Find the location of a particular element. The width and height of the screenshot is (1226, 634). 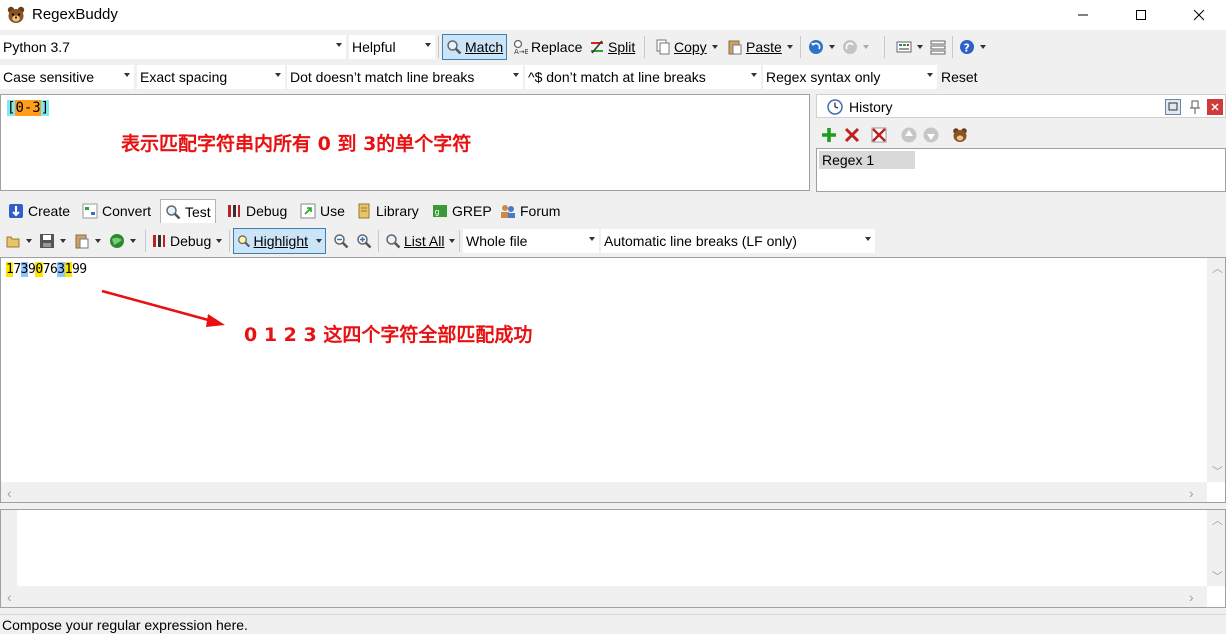

tab-grep: g GREP is located at coordinates (462, 211).